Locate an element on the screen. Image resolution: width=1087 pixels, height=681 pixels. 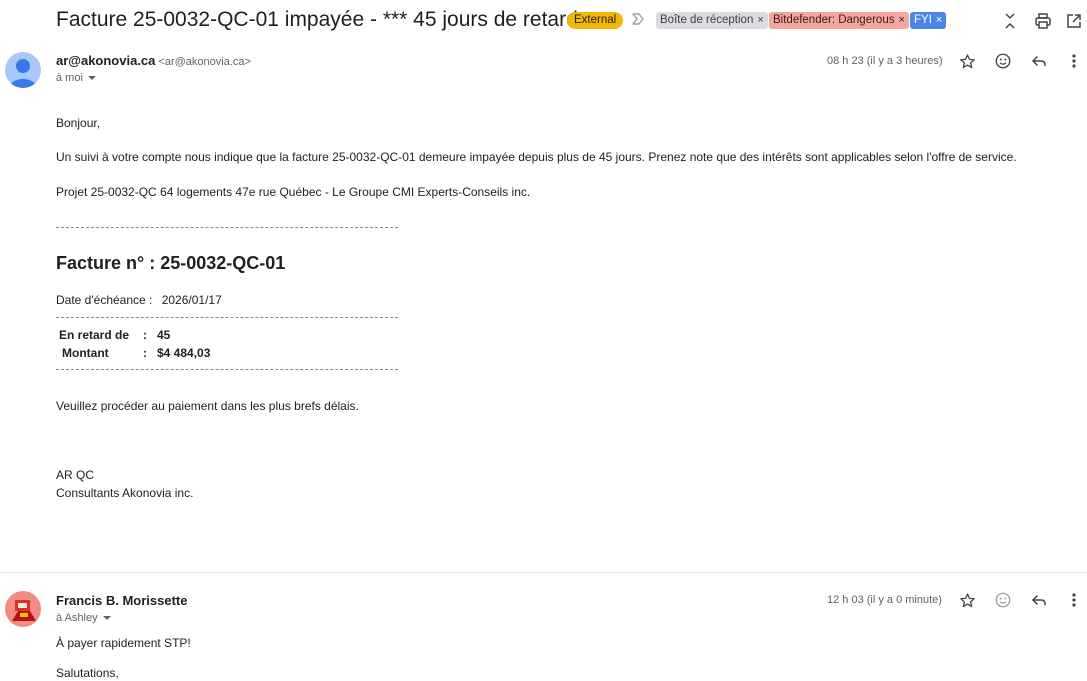
reply-line-2: Salutations, is located at coordinates (87, 673).